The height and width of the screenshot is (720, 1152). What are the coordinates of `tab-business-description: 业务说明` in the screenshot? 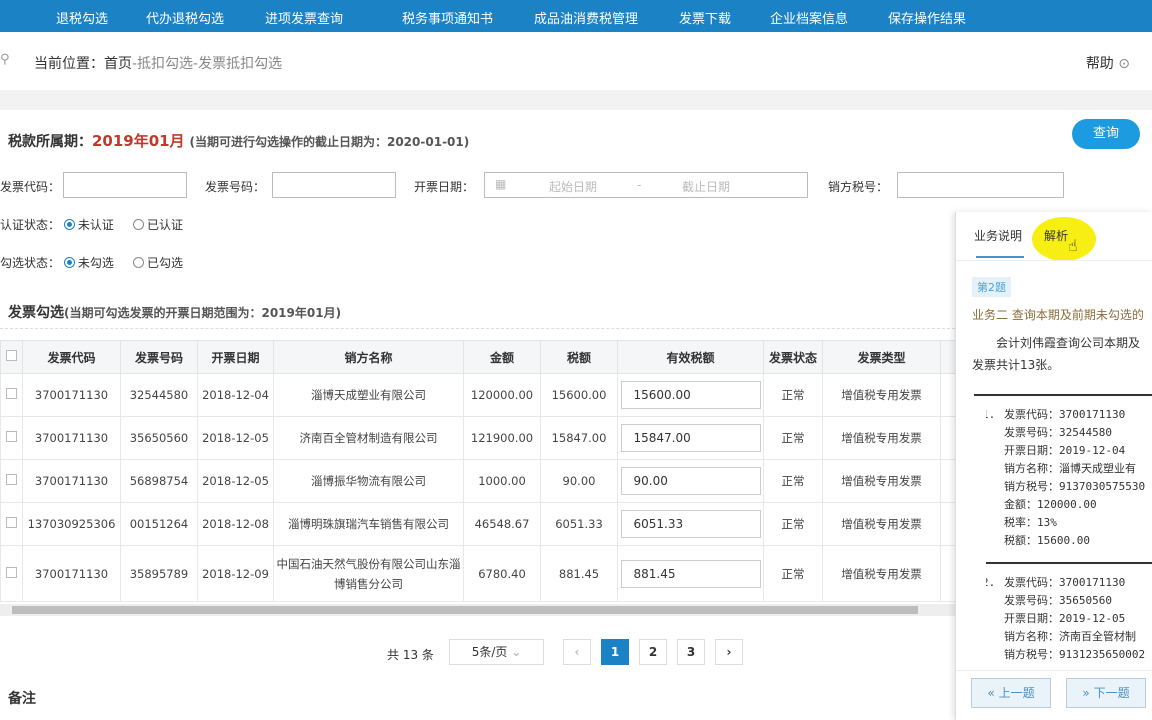 It's located at (998, 235).